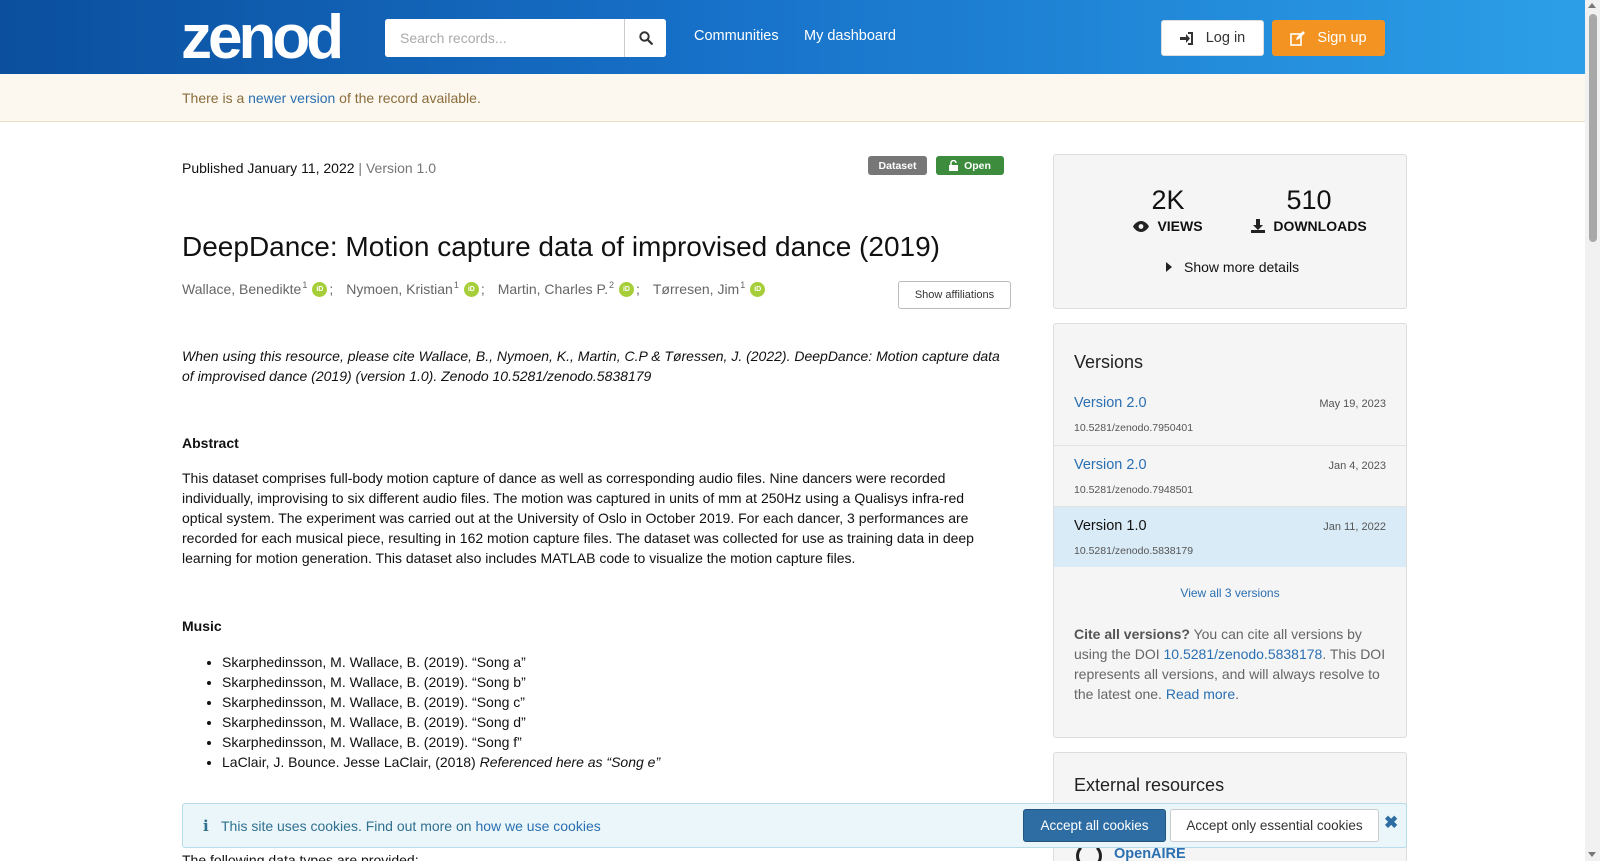 Image resolution: width=1600 pixels, height=861 pixels. I want to click on show-more-details-toggle: Show more details, so click(1232, 267).